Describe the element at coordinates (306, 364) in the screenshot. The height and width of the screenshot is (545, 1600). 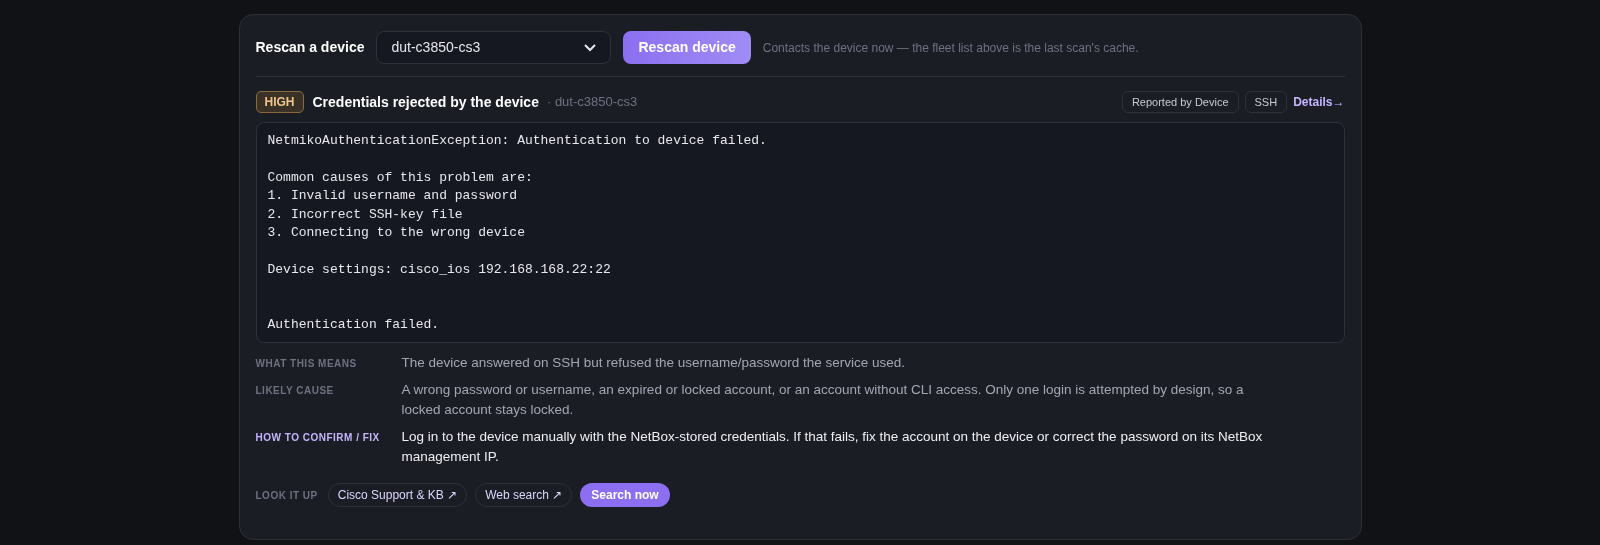
I see `info-label: WHAT THIS MEANS` at that location.